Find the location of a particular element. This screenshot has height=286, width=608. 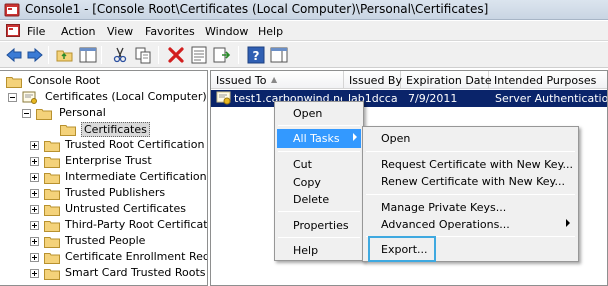

menu-item-label: All Tasks is located at coordinates (316, 138).